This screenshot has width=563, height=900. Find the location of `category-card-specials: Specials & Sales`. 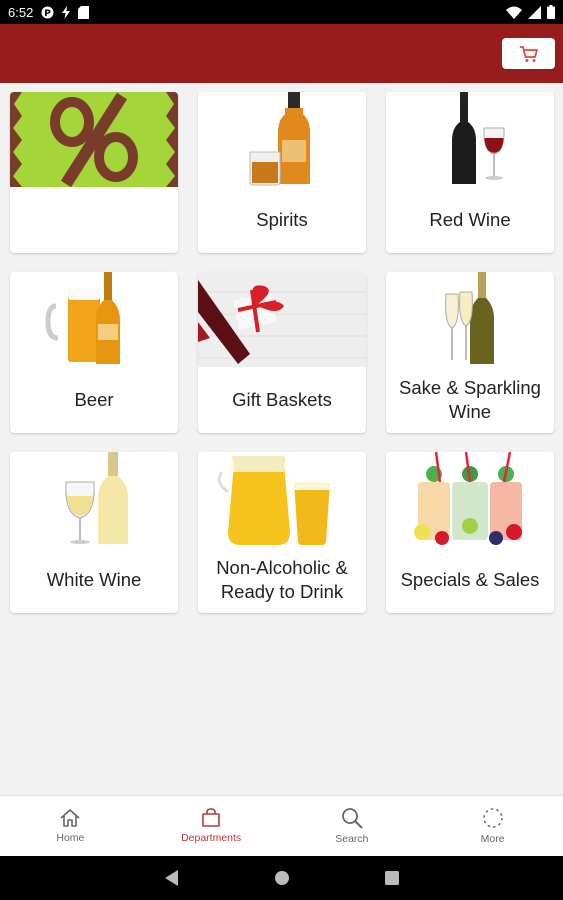

category-card-specials: Specials & Sales is located at coordinates (470, 532).